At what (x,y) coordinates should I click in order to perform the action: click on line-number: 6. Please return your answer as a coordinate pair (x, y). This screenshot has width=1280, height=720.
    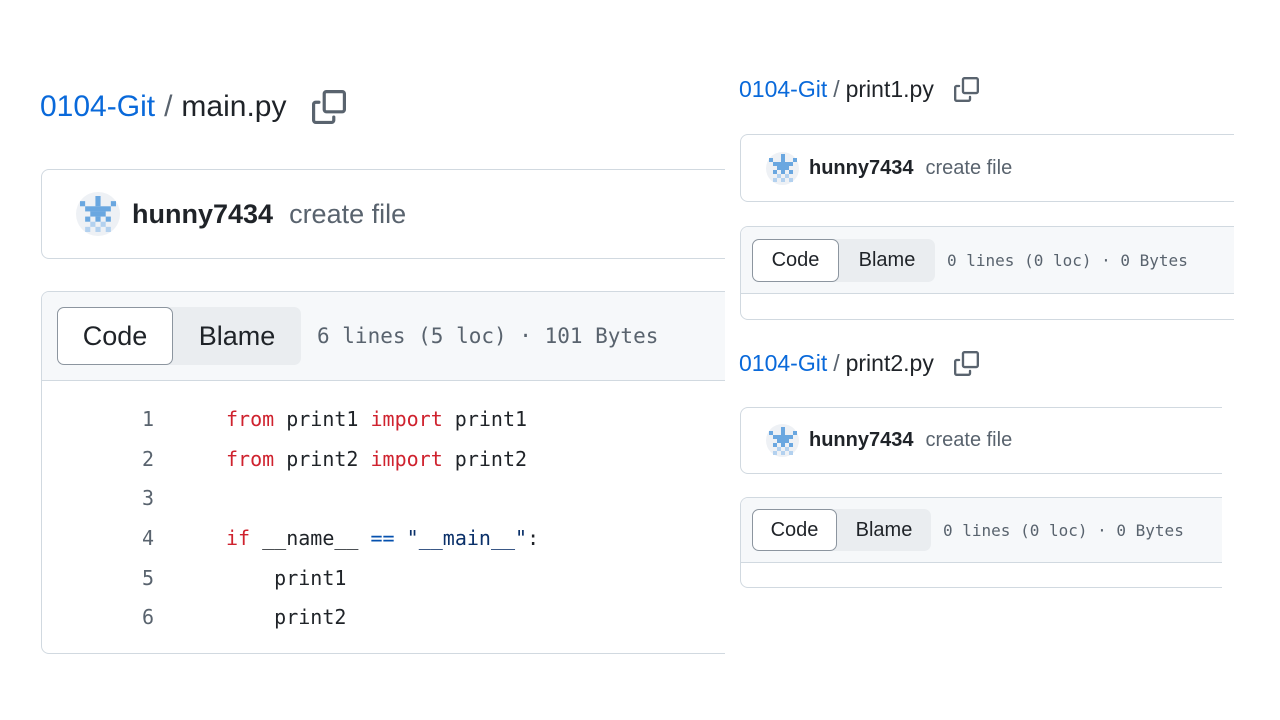
    Looking at the image, I should click on (98, 617).